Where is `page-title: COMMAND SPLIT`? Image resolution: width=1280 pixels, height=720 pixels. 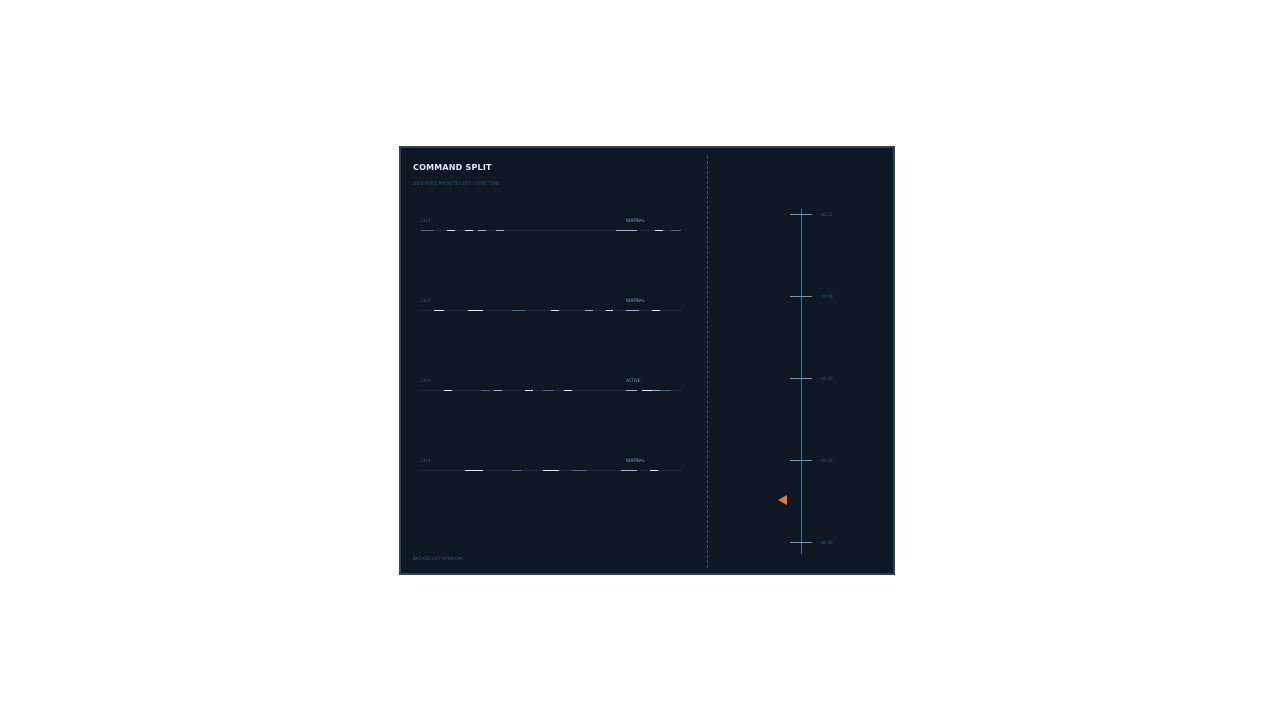 page-title: COMMAND SPLIT is located at coordinates (452, 167).